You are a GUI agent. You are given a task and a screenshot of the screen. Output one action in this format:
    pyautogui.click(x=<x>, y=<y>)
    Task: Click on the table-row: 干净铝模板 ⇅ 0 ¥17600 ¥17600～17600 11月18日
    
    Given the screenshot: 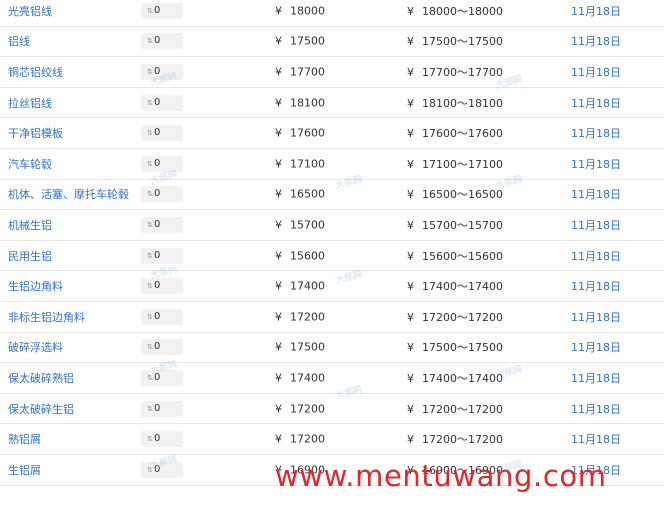 What is the action you would take?
    pyautogui.click(x=332, y=133)
    